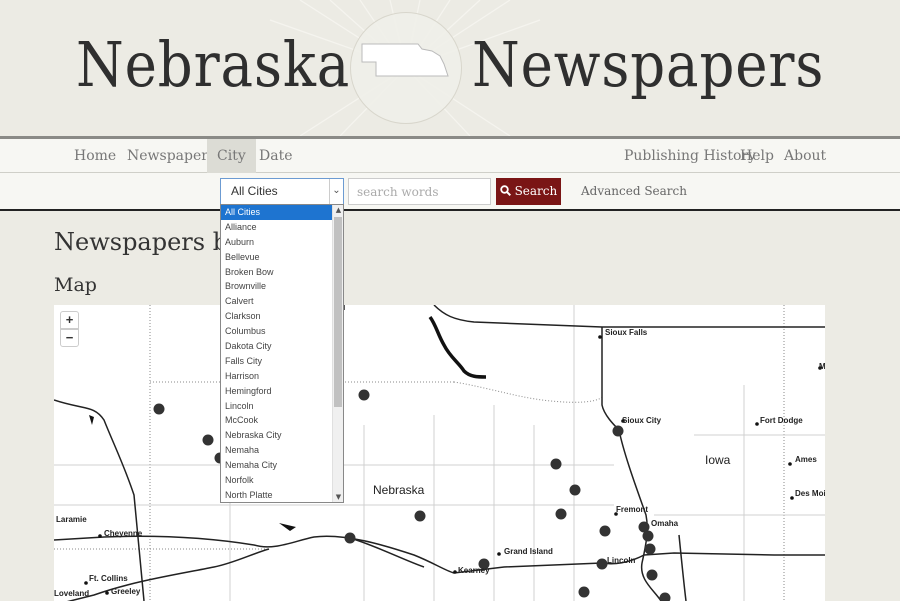 The width and height of the screenshot is (900, 601). What do you see at coordinates (277, 331) in the screenshot?
I see `dropdown-option: Columbus` at bounding box center [277, 331].